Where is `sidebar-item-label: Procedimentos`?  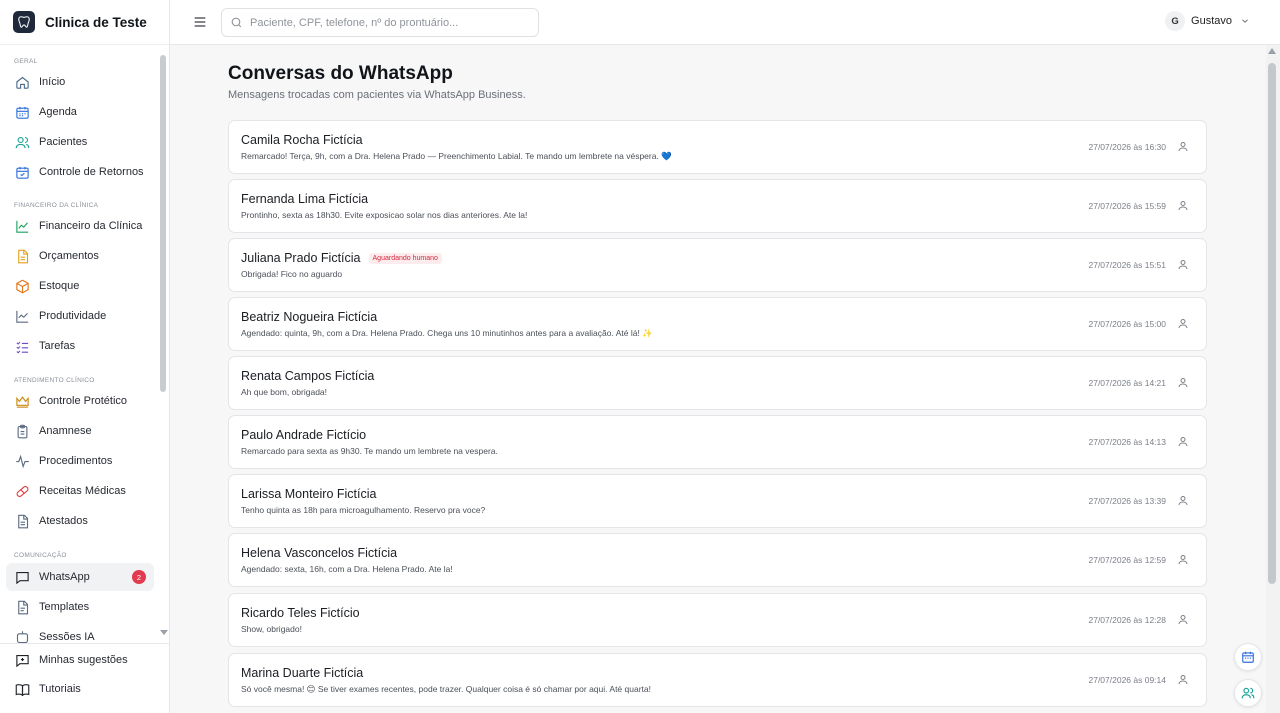 sidebar-item-label: Procedimentos is located at coordinates (76, 461).